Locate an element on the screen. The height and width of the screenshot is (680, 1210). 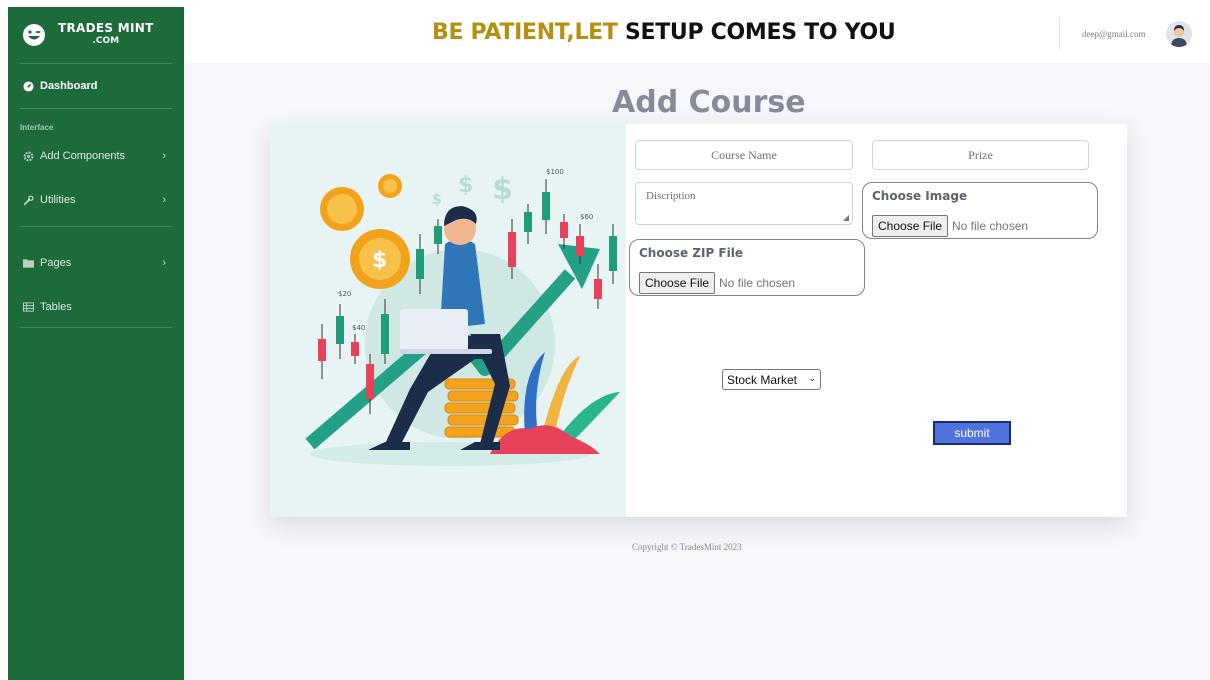
user-avatar-icon is located at coordinates (1179, 34).